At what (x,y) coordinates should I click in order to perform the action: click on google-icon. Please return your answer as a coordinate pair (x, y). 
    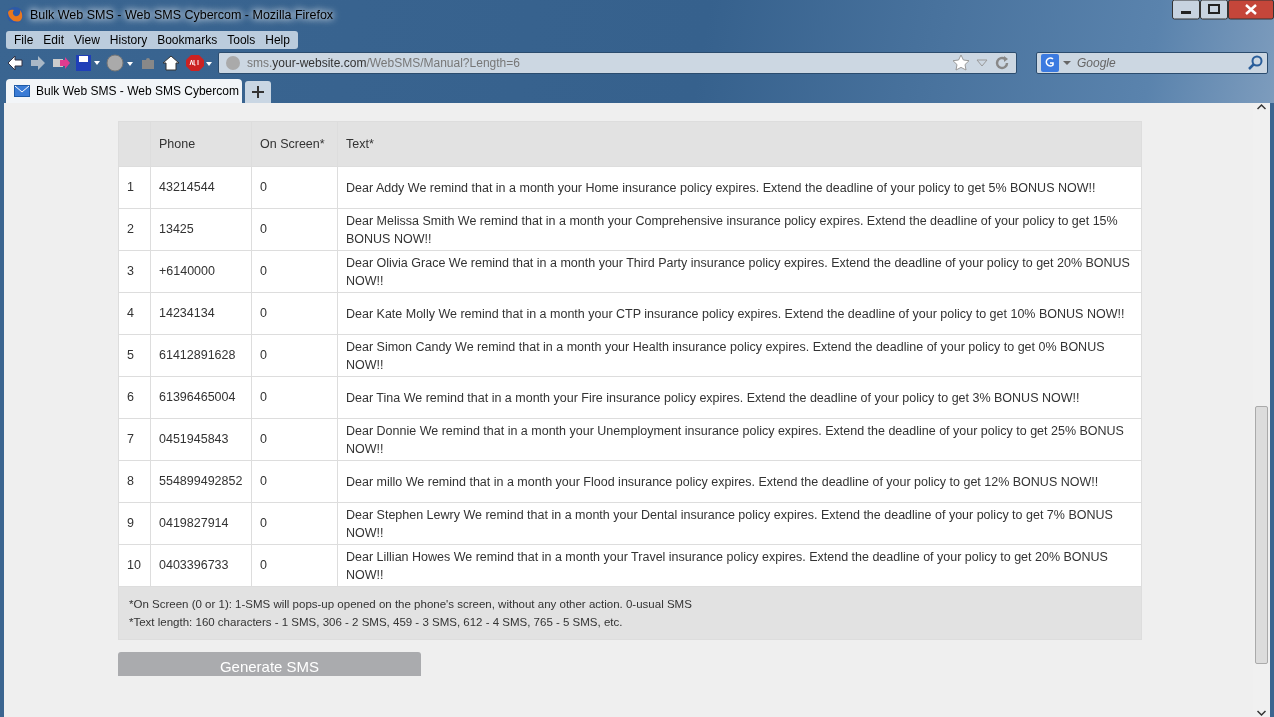
    Looking at the image, I should click on (1050, 63).